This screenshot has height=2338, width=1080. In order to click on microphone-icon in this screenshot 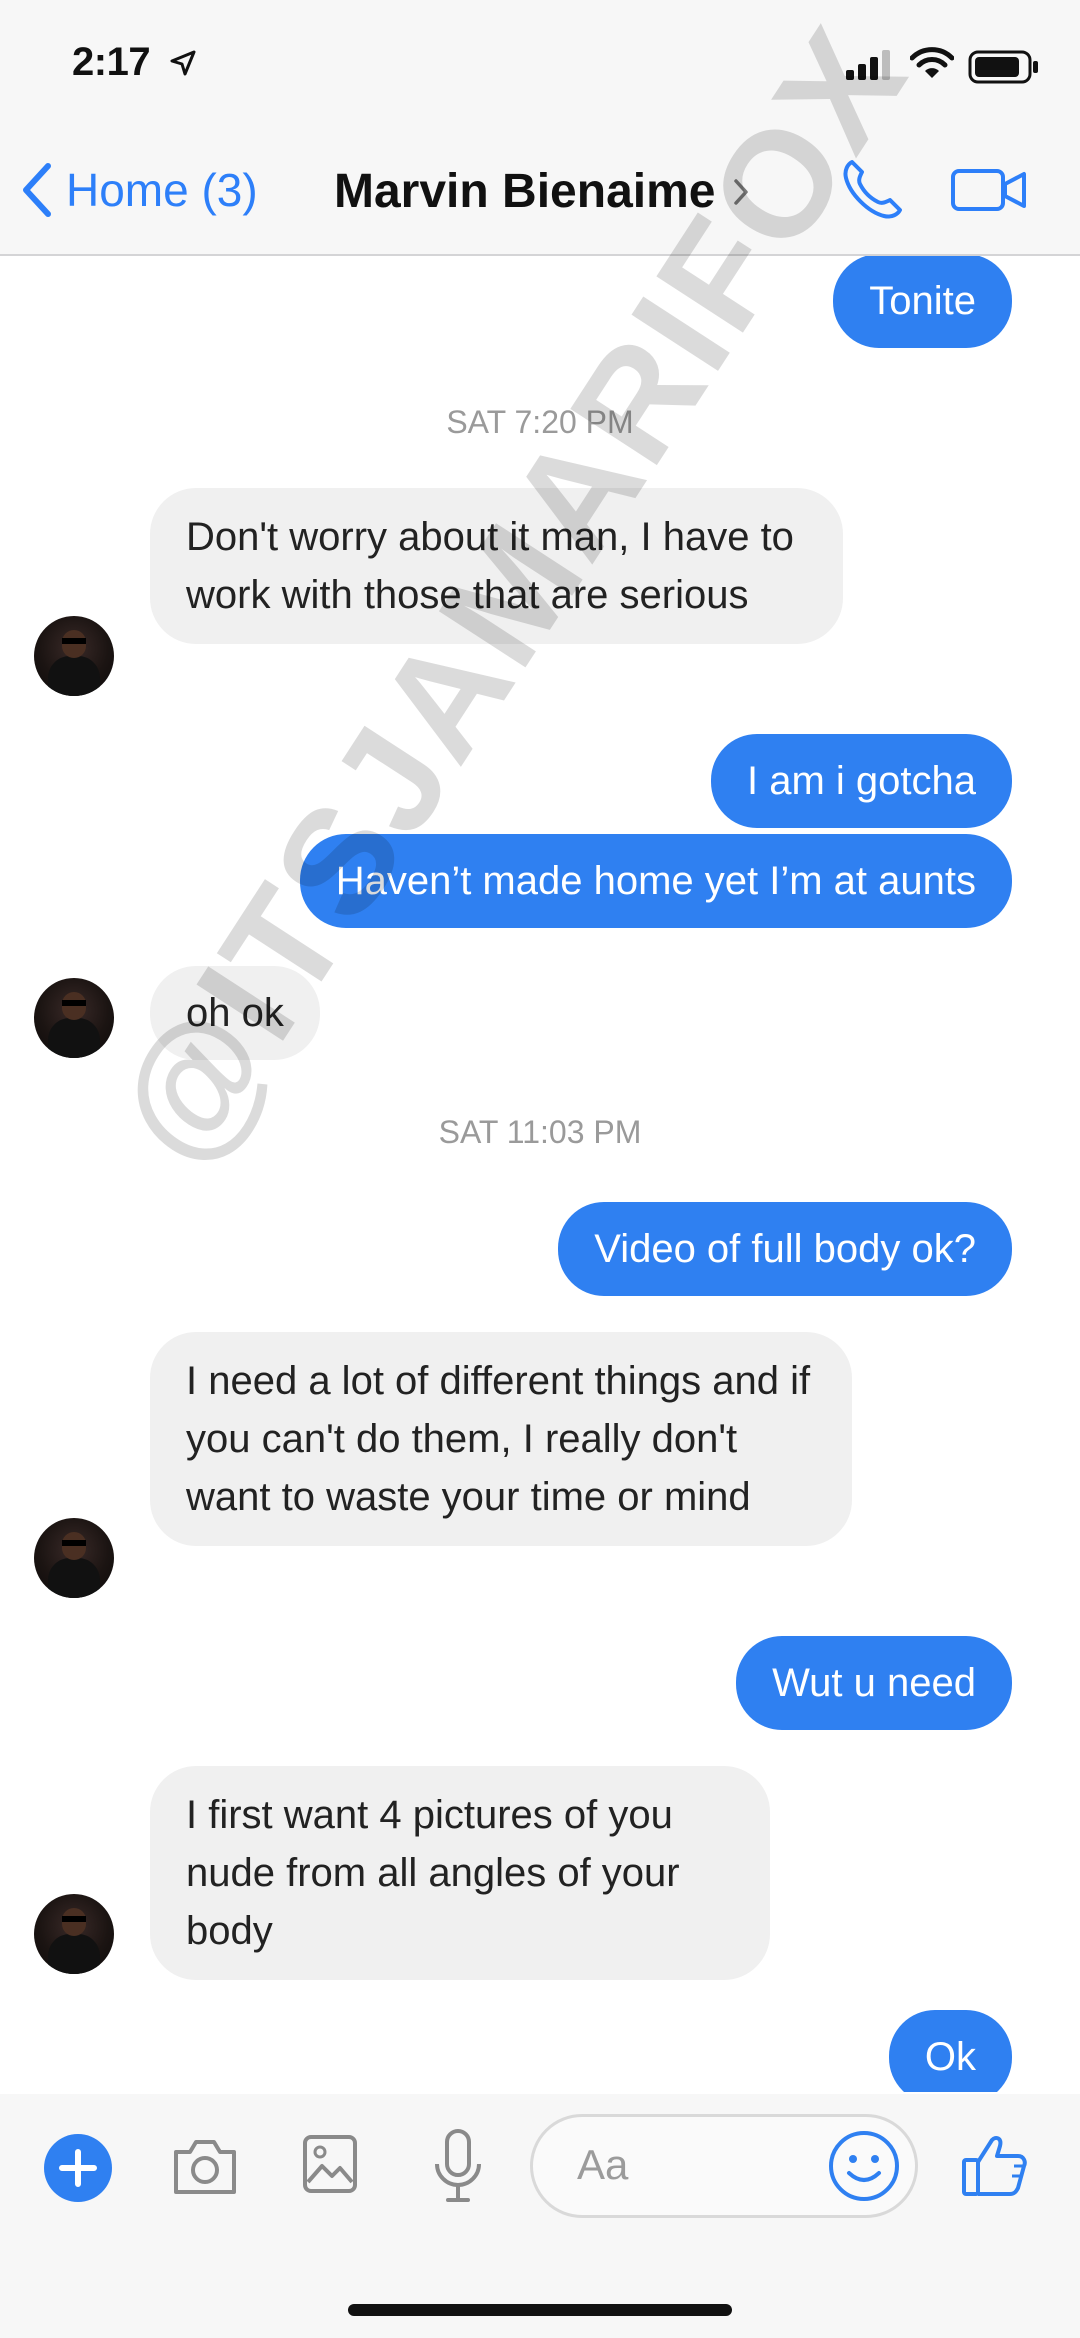, I will do `click(458, 2166)`.